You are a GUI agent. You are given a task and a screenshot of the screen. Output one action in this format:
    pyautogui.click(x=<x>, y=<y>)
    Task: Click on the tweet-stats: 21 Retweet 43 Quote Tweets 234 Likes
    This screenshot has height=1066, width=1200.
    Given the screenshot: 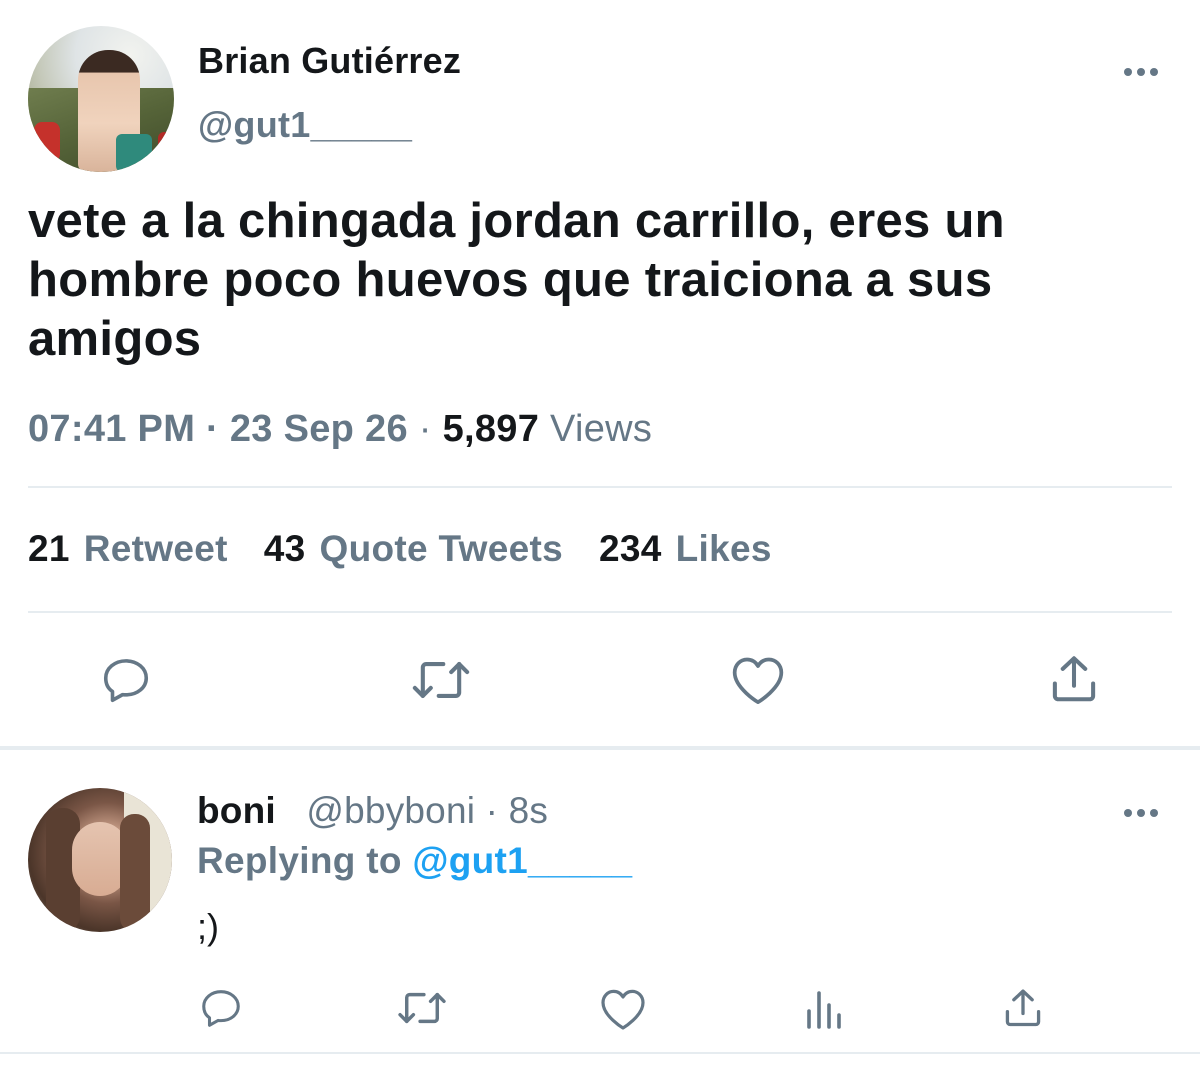 What is the action you would take?
    pyautogui.click(x=418, y=549)
    